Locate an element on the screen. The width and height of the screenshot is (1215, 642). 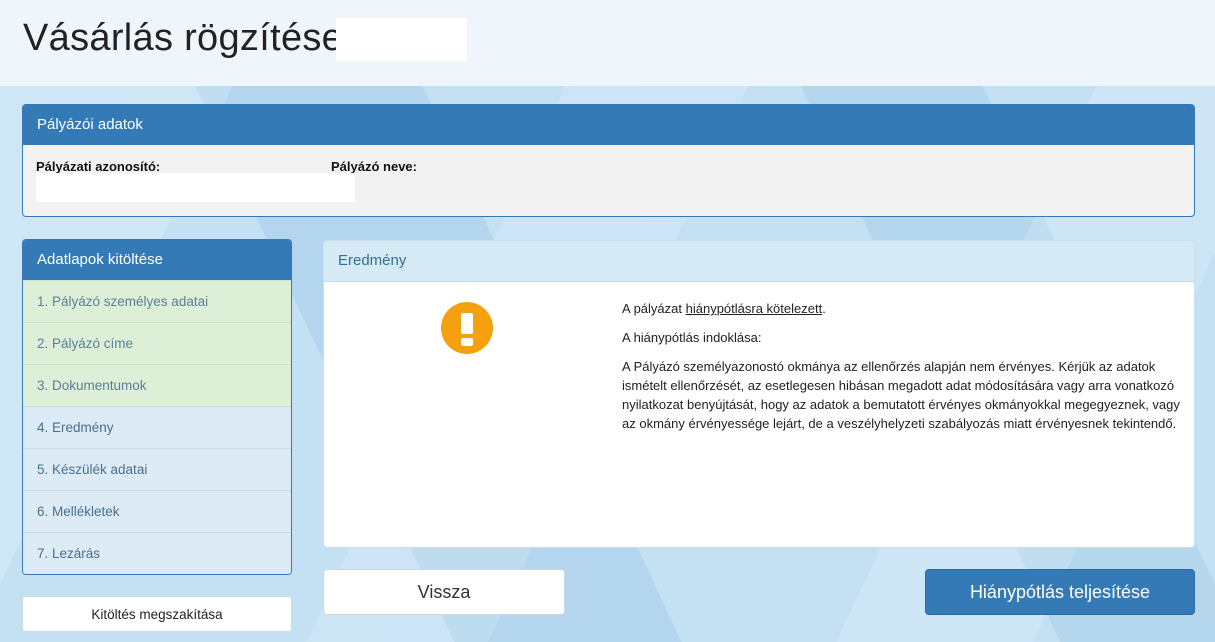
redacted-title-field is located at coordinates (401, 39).